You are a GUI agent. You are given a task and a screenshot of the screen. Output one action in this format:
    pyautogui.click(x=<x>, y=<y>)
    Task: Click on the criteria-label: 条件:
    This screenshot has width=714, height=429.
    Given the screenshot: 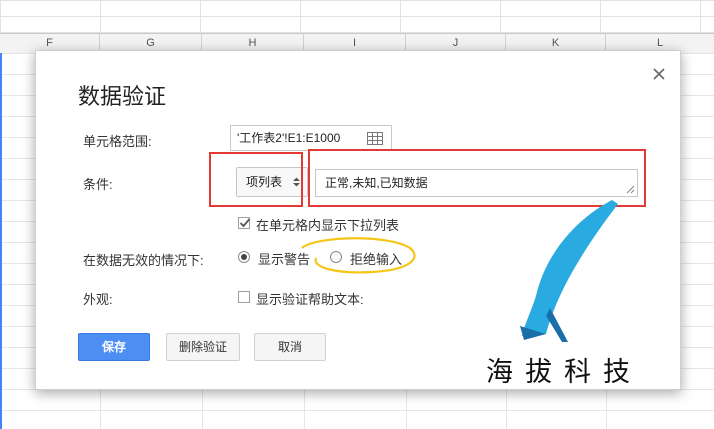 What is the action you would take?
    pyautogui.click(x=98, y=184)
    